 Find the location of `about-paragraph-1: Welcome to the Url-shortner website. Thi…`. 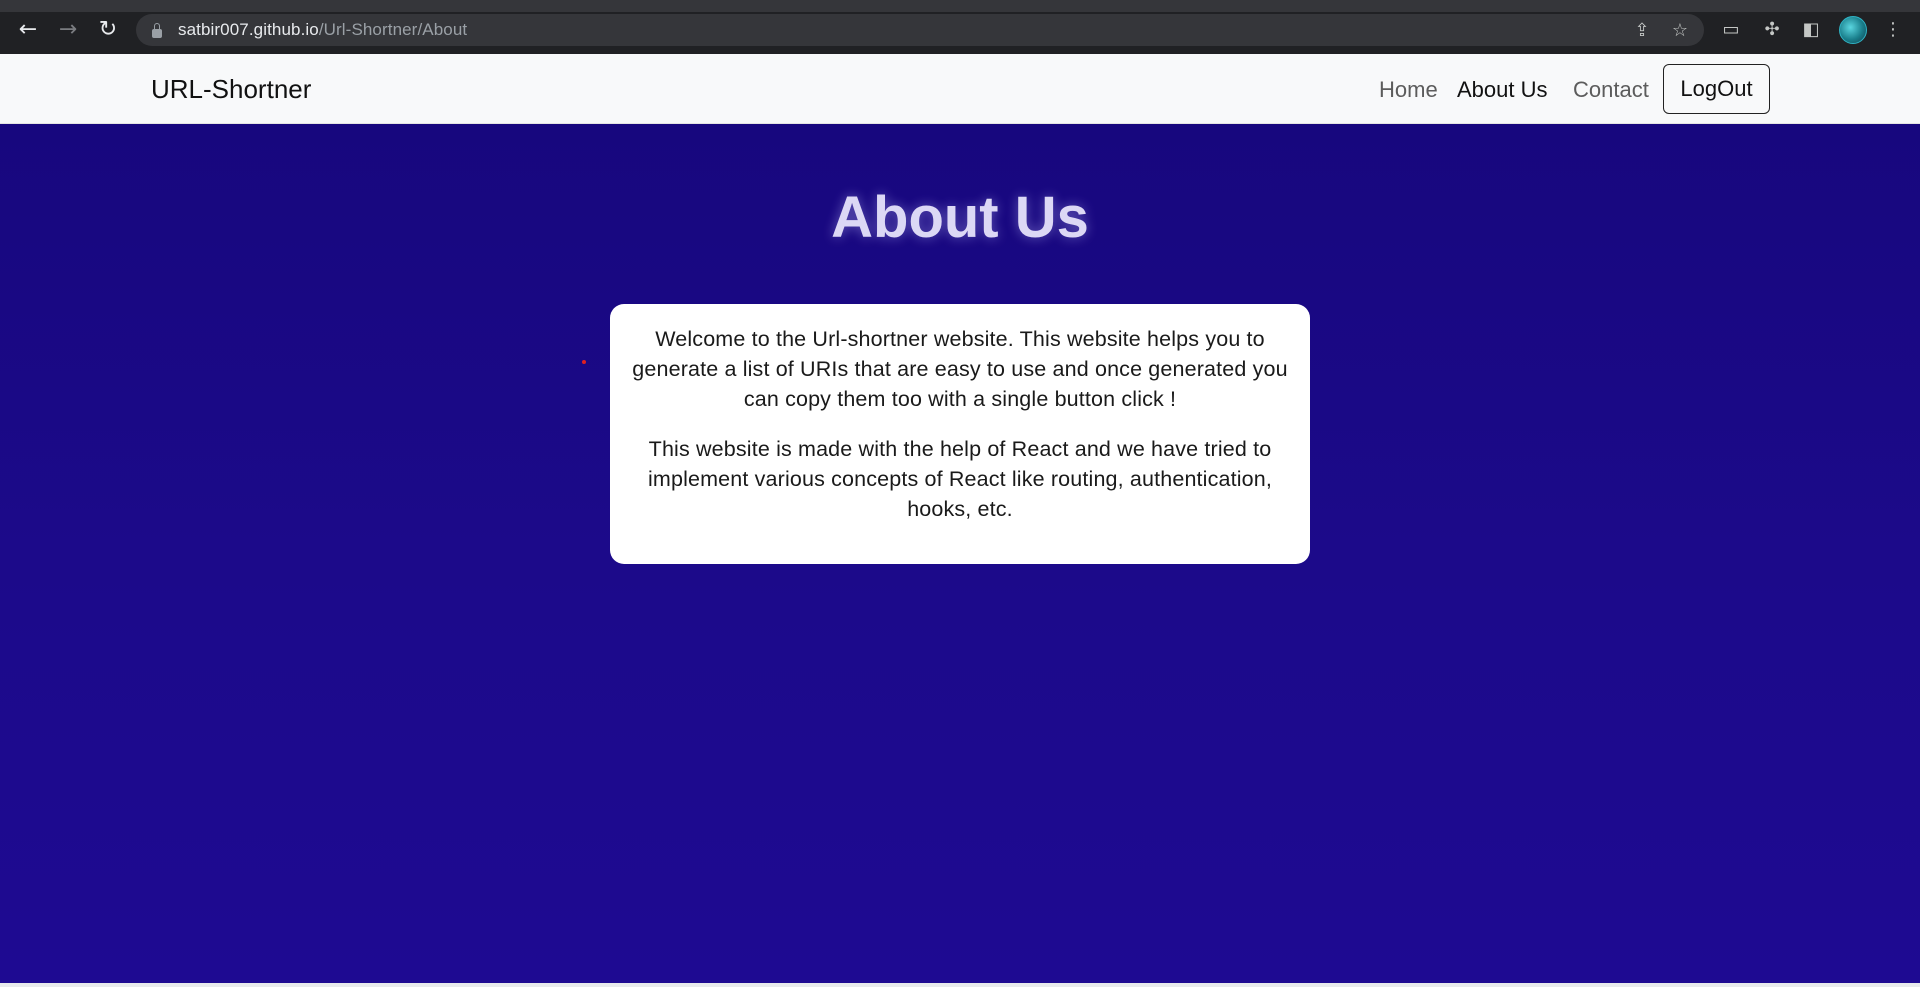

about-paragraph-1: Welcome to the Url-shortner website. Thi… is located at coordinates (960, 369).